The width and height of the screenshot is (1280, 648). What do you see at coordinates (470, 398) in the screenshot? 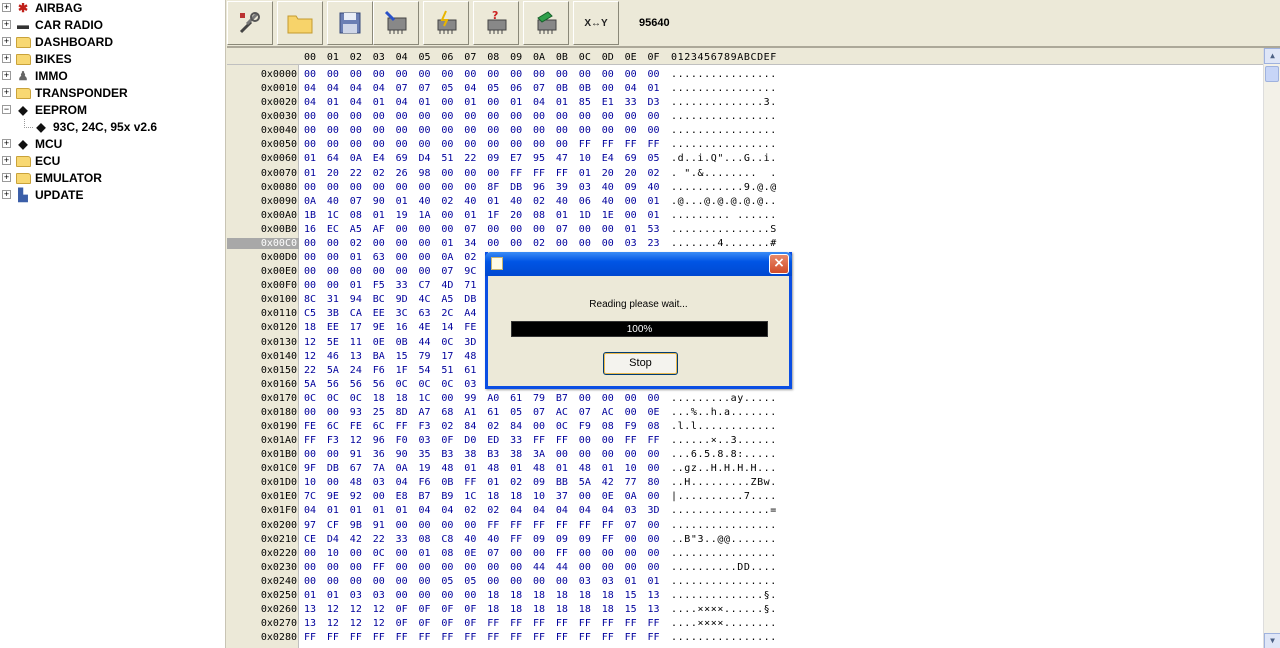
I see `hex-byte: 99` at bounding box center [470, 398].